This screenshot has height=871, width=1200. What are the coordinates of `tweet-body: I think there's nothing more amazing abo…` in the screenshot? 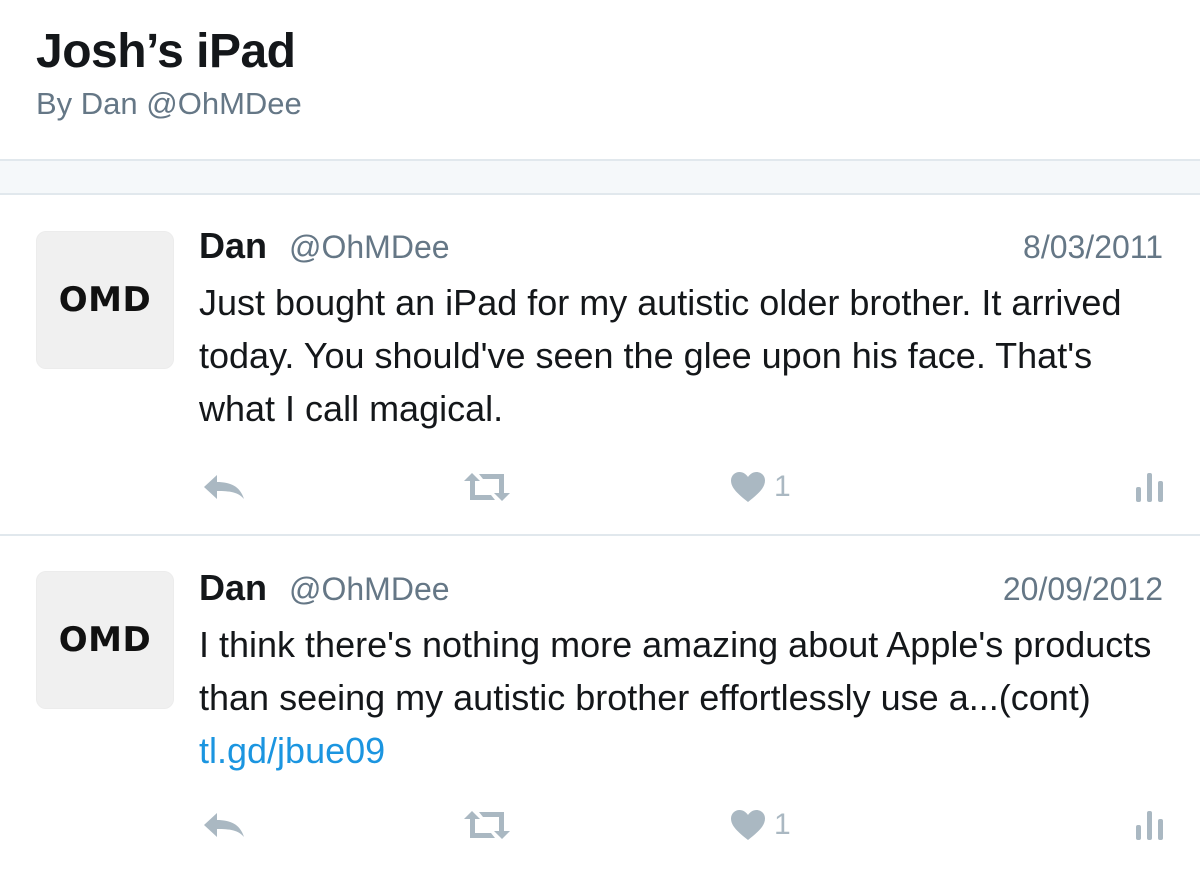 It's located at (675, 671).